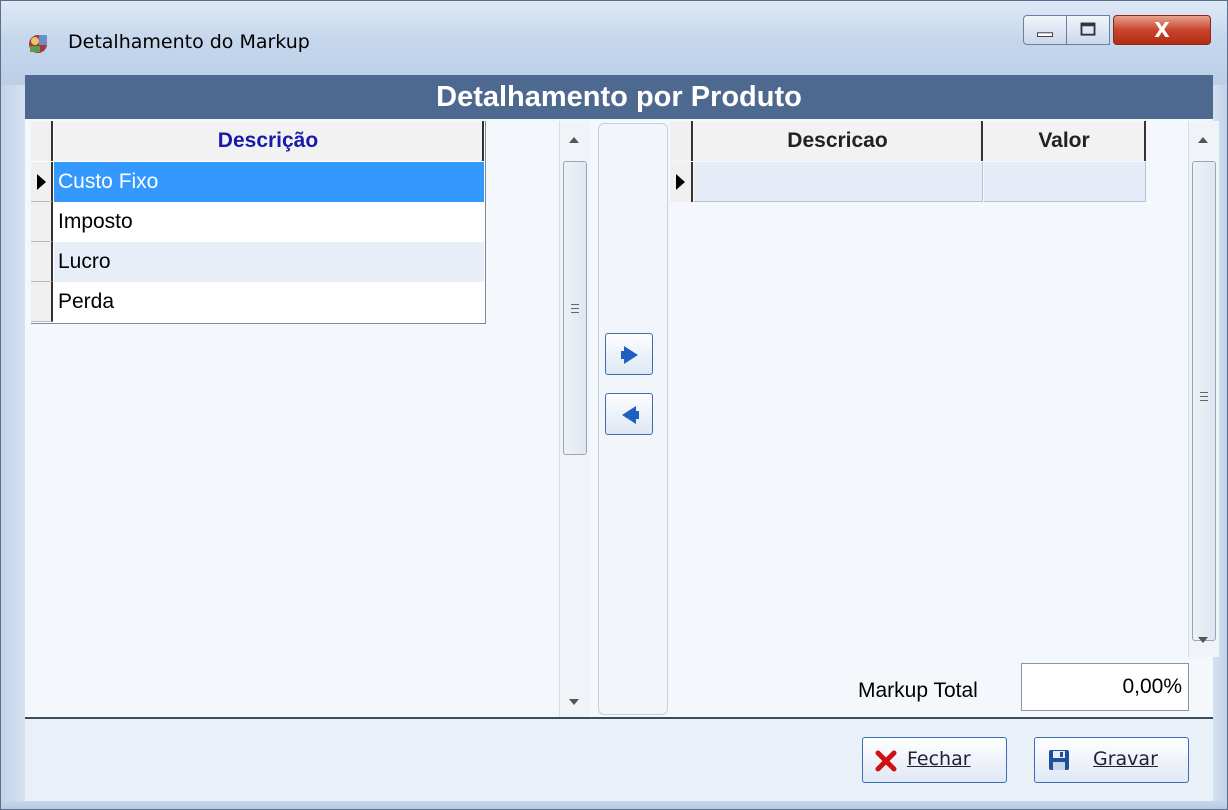 This screenshot has height=810, width=1228. What do you see at coordinates (1059, 760) in the screenshot?
I see `floppy-disk-icon` at bounding box center [1059, 760].